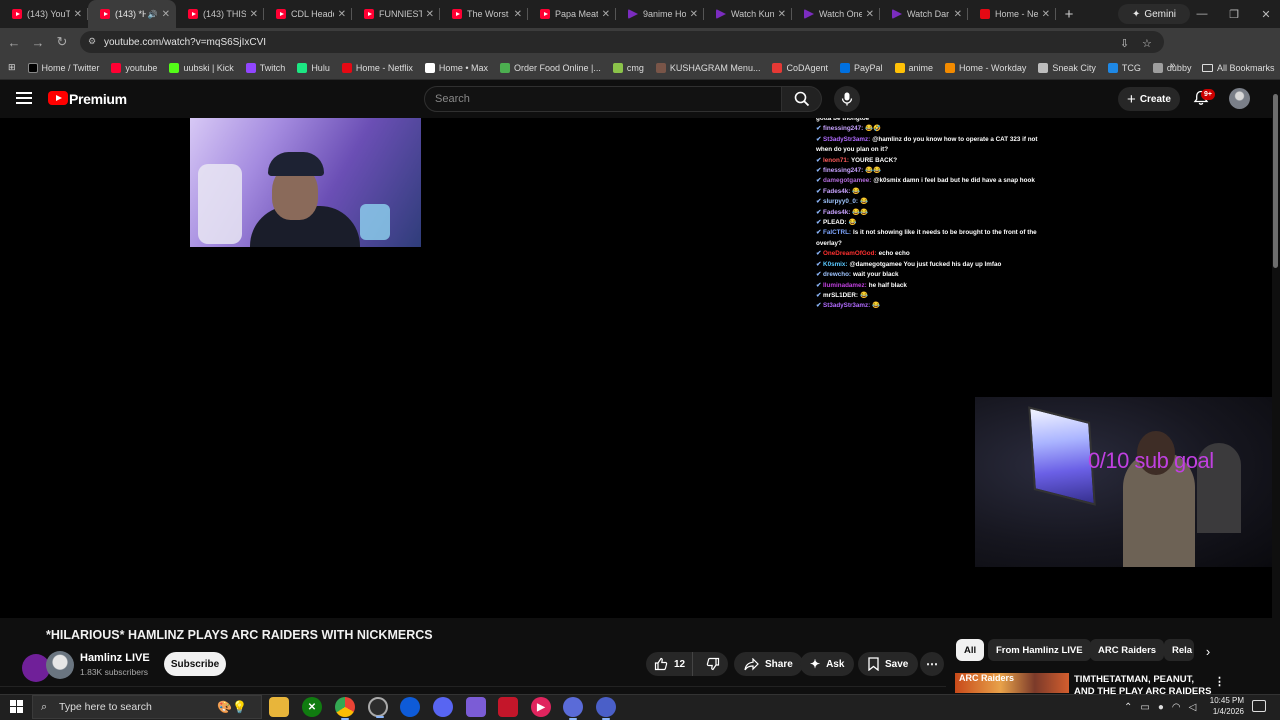 This screenshot has height=720, width=1280. Describe the element at coordinates (132, 14) in the screenshot. I see `browser-tab: (143) *HILARIOUS*🔊 ✕` at that location.